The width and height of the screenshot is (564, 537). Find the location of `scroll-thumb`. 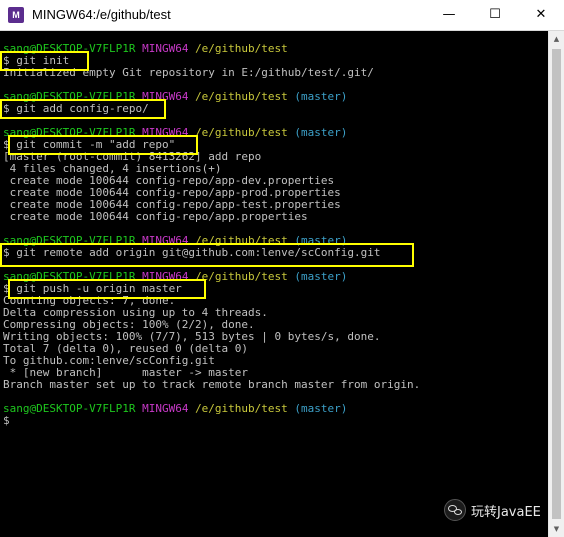

scroll-thumb is located at coordinates (556, 284).